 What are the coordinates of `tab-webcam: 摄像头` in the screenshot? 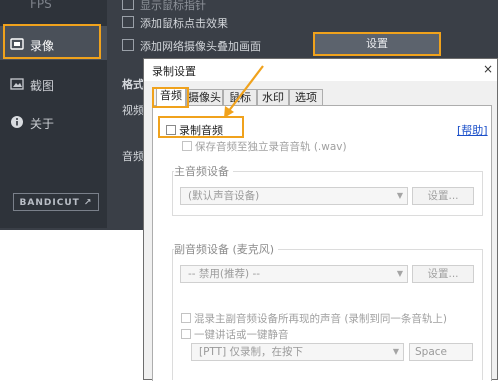 It's located at (204, 97).